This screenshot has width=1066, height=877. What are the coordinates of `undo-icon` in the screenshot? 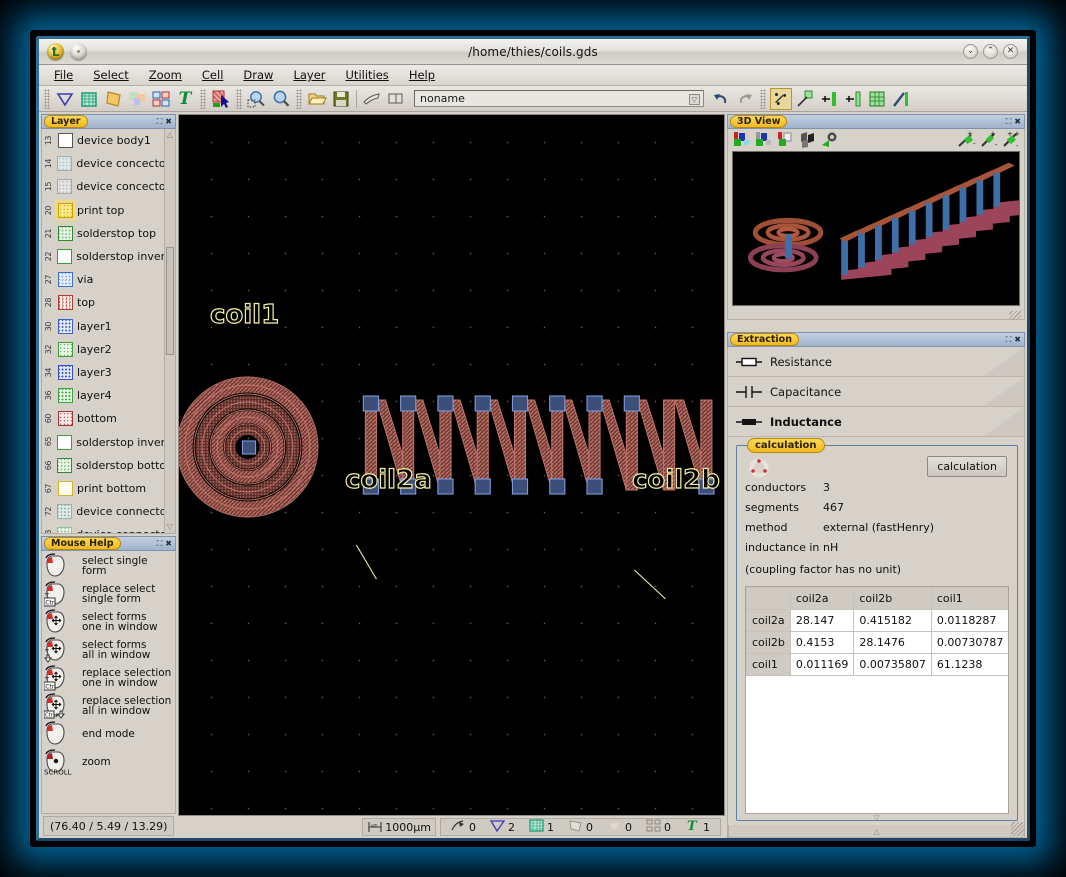 It's located at (721, 99).